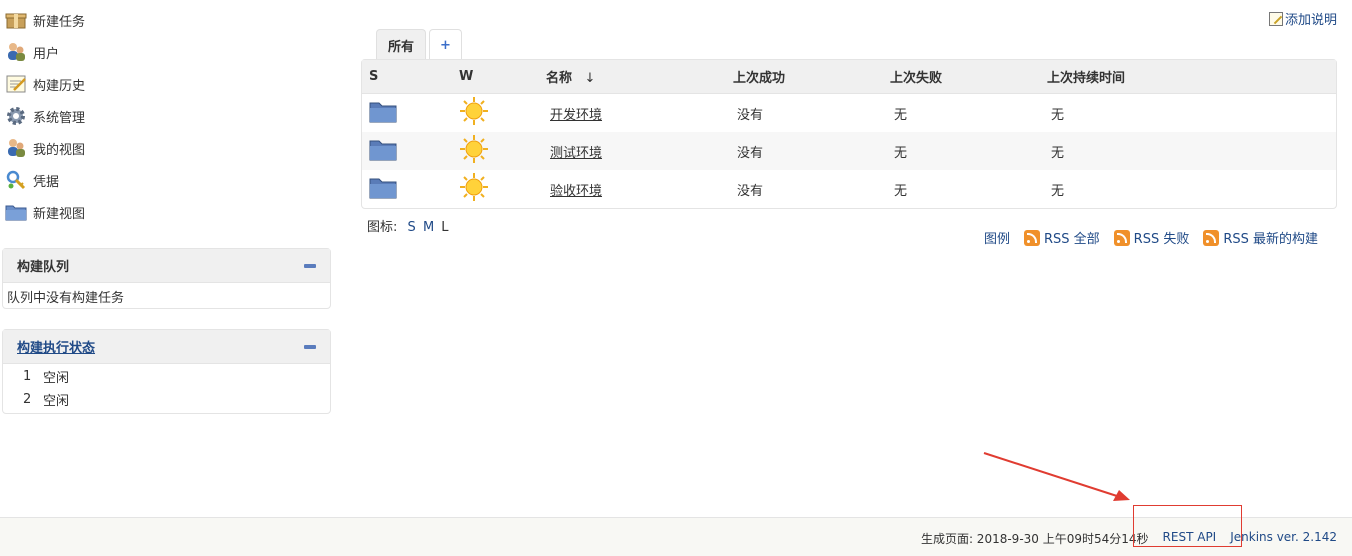 This screenshot has height=556, width=1352. What do you see at coordinates (170, 20) in the screenshot?
I see `task-new-item: 新建任务` at bounding box center [170, 20].